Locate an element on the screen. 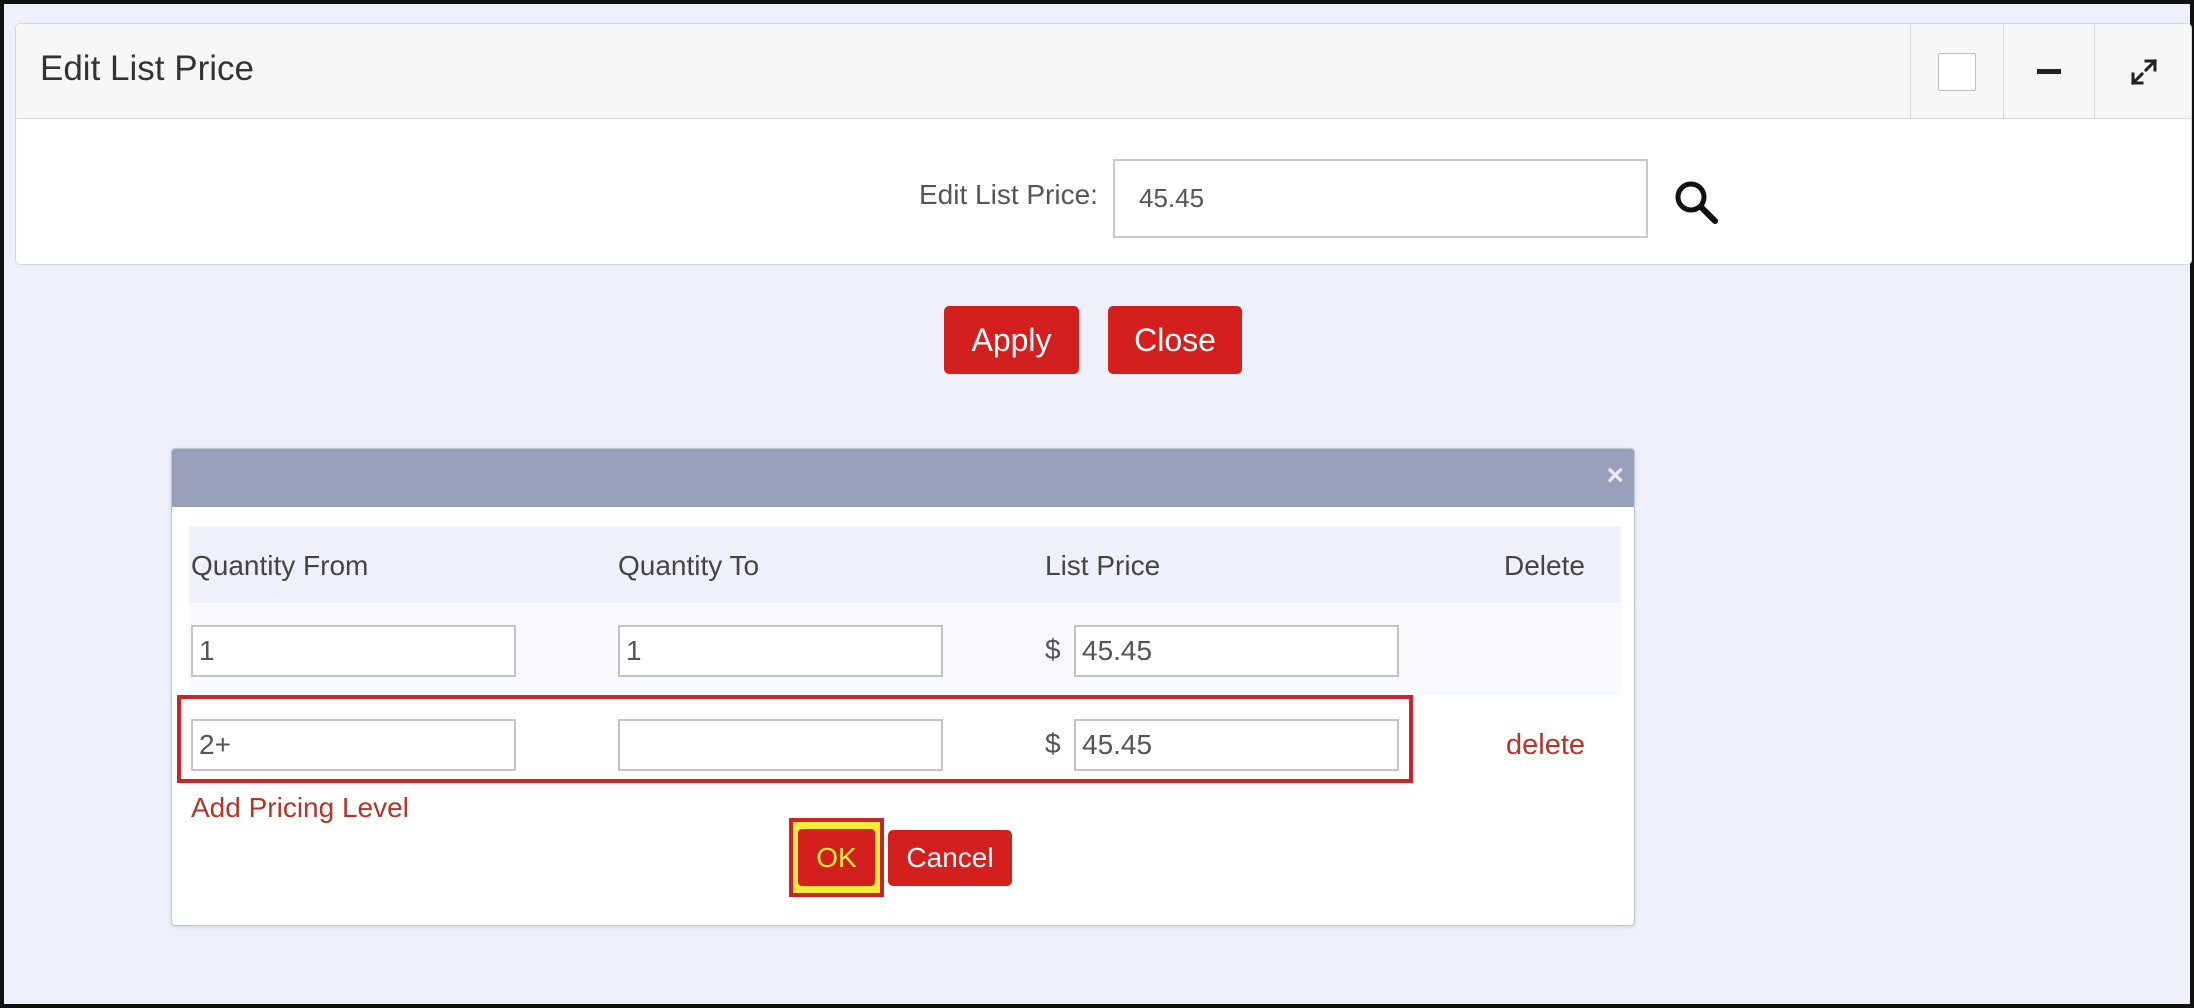  cancel-button: Cancel is located at coordinates (950, 858).